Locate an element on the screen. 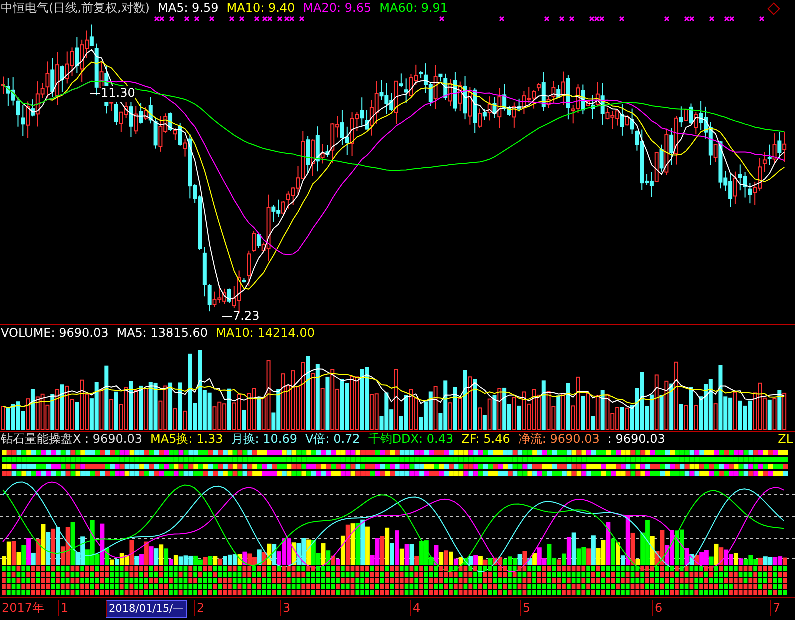 This screenshot has width=795, height=620. legend-label: VOLUME: 9690.03 is located at coordinates (55, 334).